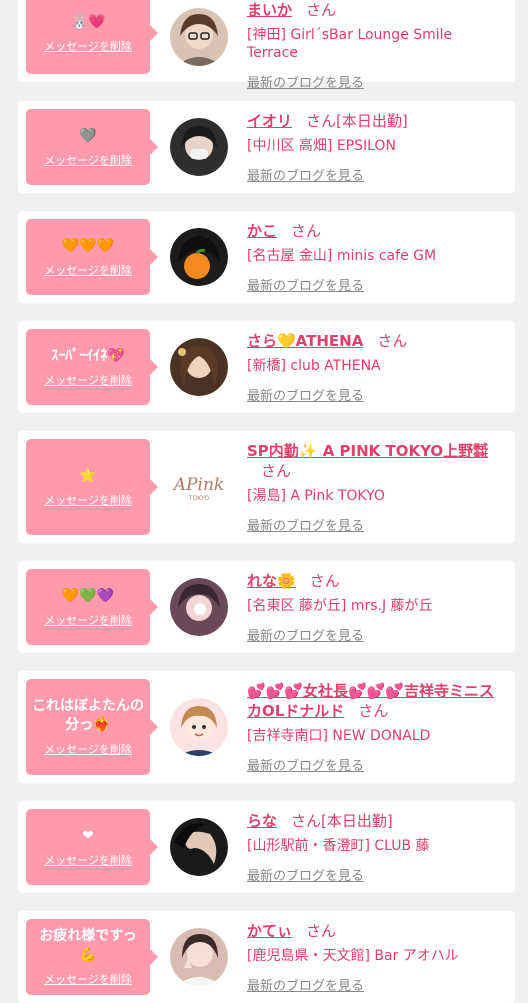 Image resolution: width=528 pixels, height=1003 pixels. I want to click on message-text: これはぼよたんの 分っ❤️‍🔥, so click(88, 715).